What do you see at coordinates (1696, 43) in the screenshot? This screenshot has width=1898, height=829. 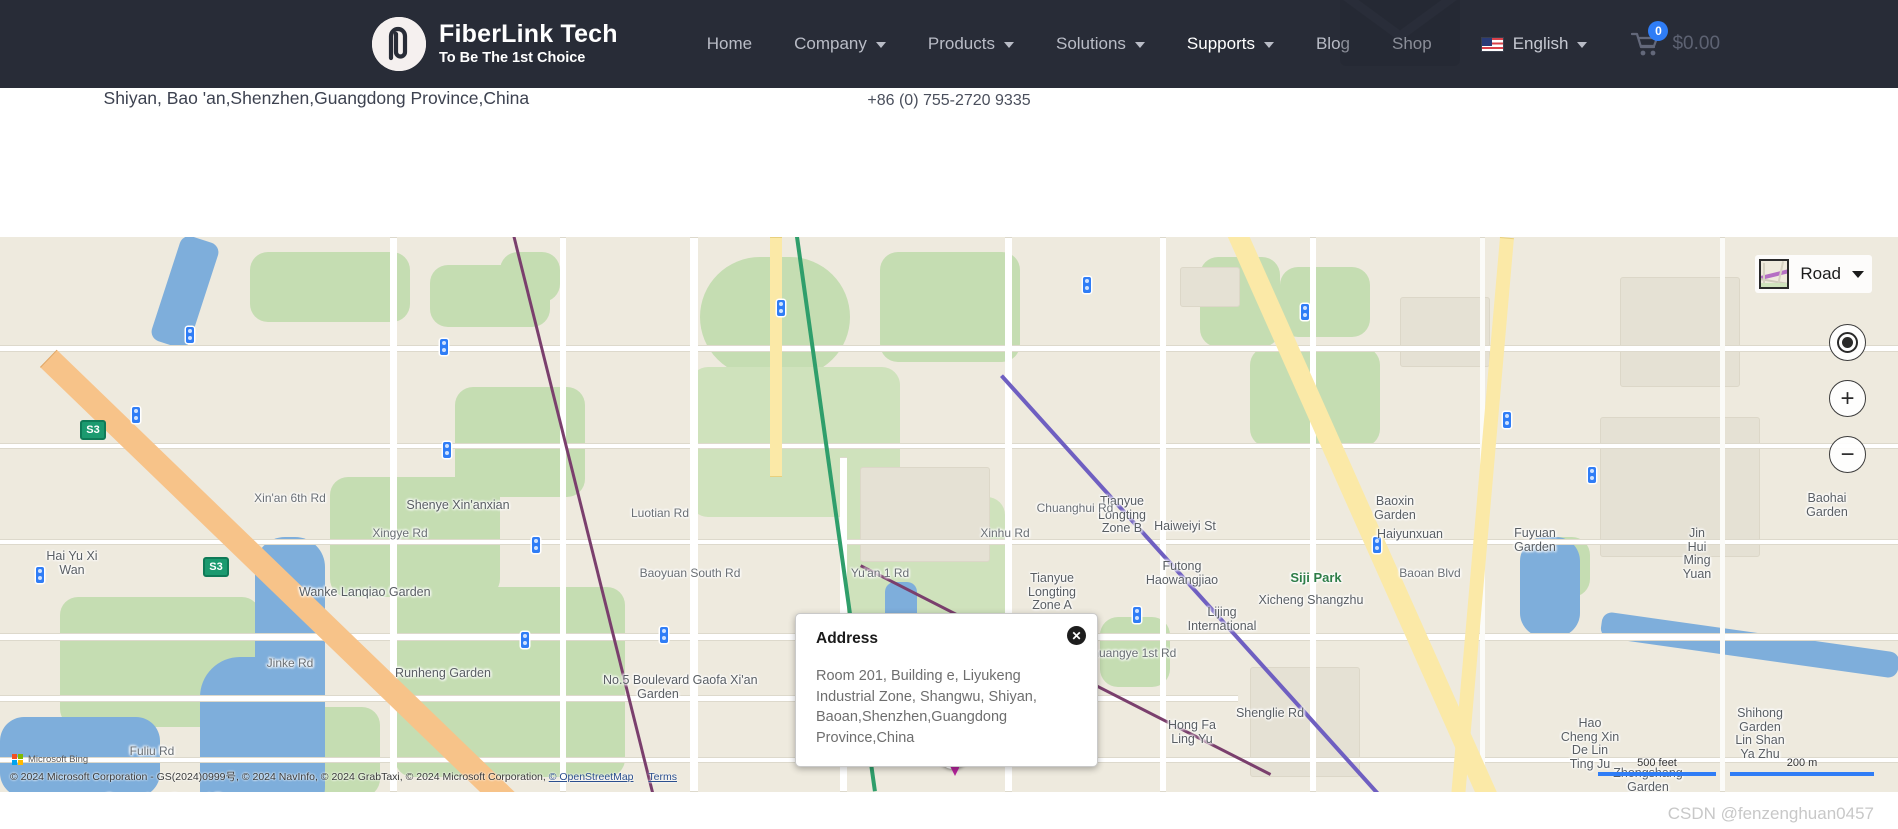 I see `cart-total: $0.00` at bounding box center [1696, 43].